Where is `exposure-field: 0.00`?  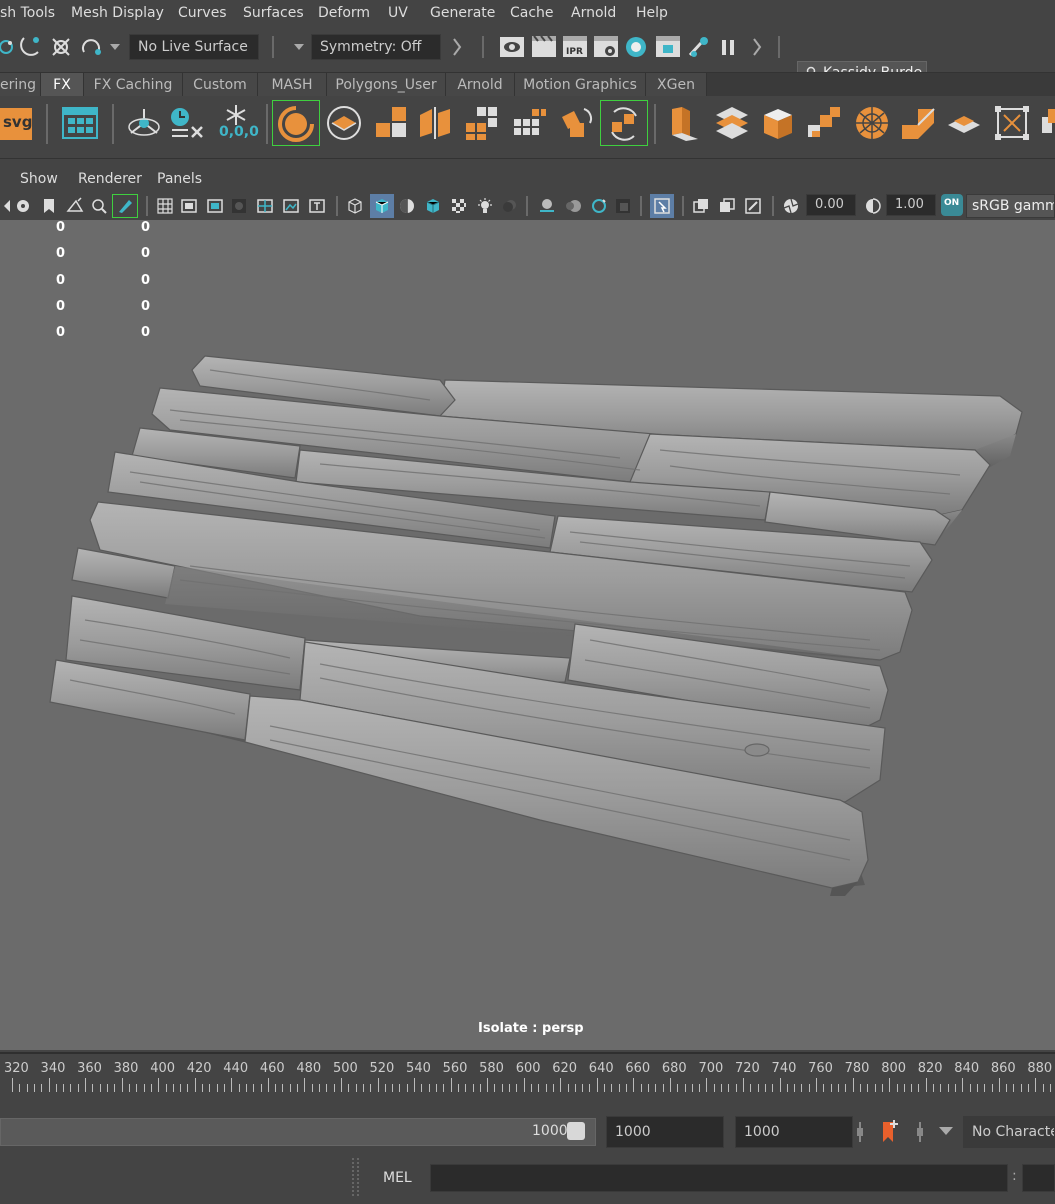
exposure-field: 0.00 is located at coordinates (831, 205).